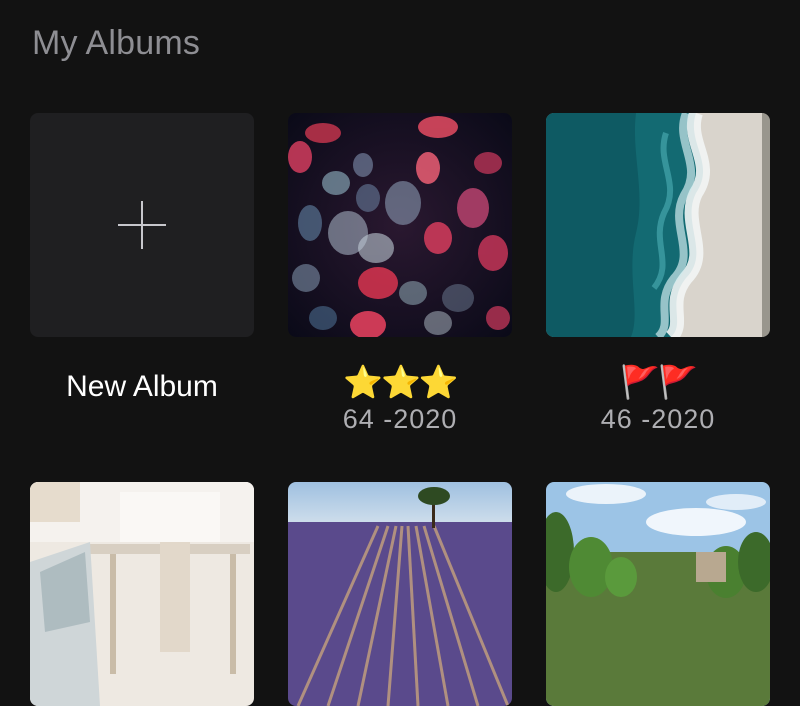 This screenshot has width=800, height=706. I want to click on album-thumbnail-jellyfish, so click(400, 225).